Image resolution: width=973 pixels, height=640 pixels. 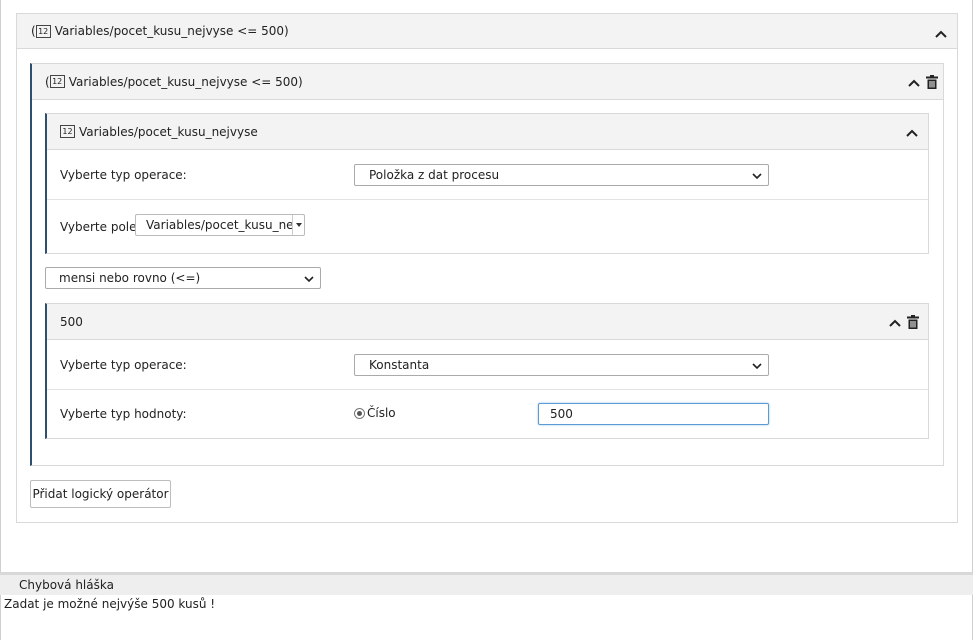 What do you see at coordinates (171, 31) in the screenshot?
I see `condition-outer-title-text: Variables/pocet_kusu_nejvyse <= 500)` at bounding box center [171, 31].